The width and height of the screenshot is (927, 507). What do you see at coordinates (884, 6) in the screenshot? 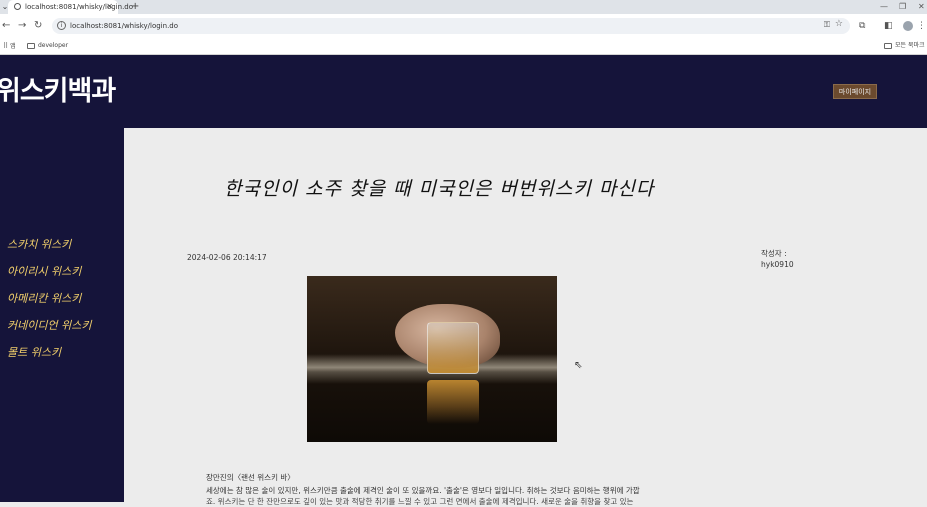
I see `minimize-icon: —` at bounding box center [884, 6].